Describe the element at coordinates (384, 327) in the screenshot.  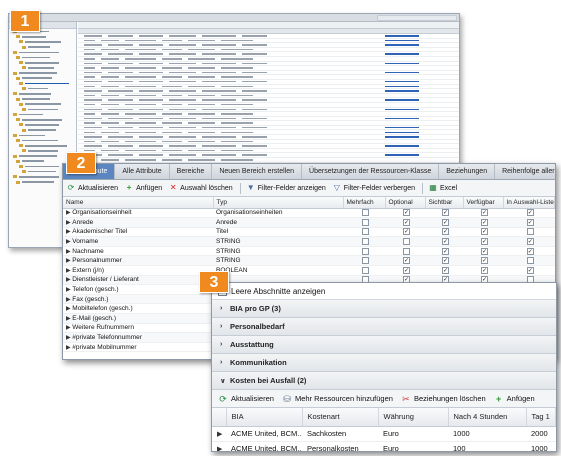
I see `section-header: › Personalbedarf` at that location.